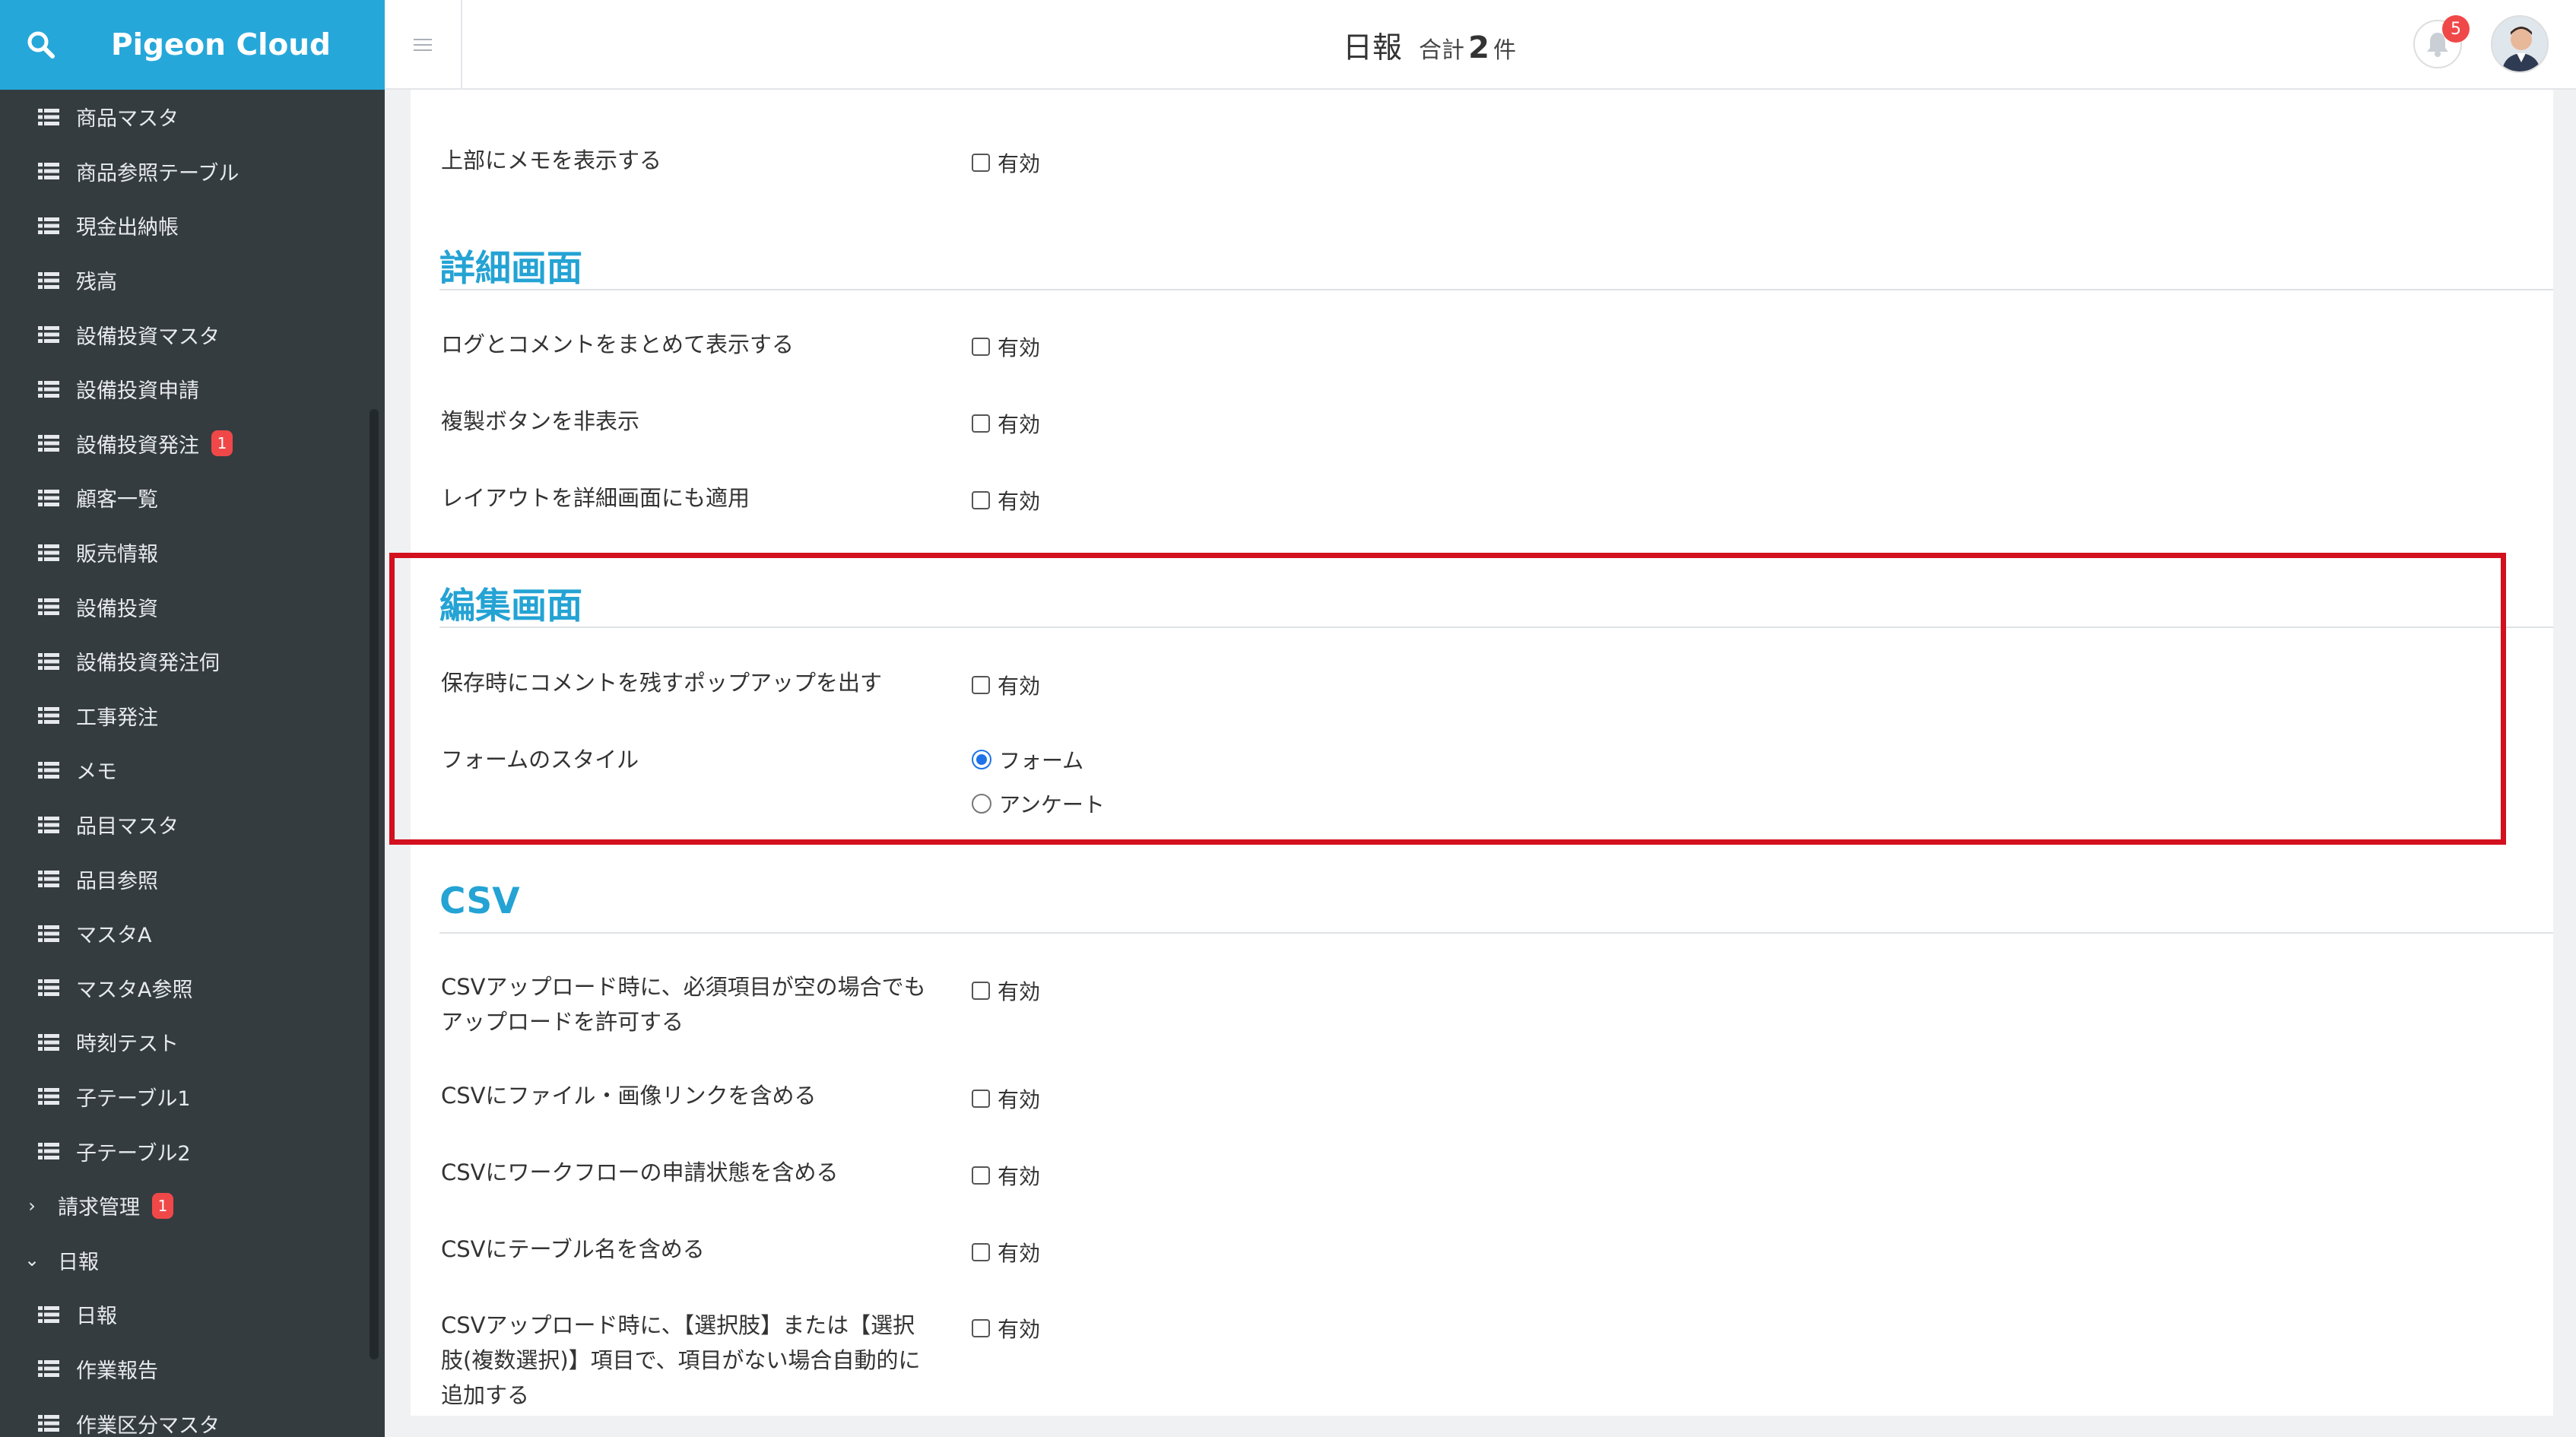  Describe the element at coordinates (2520, 44) in the screenshot. I see `user-avatar` at that location.